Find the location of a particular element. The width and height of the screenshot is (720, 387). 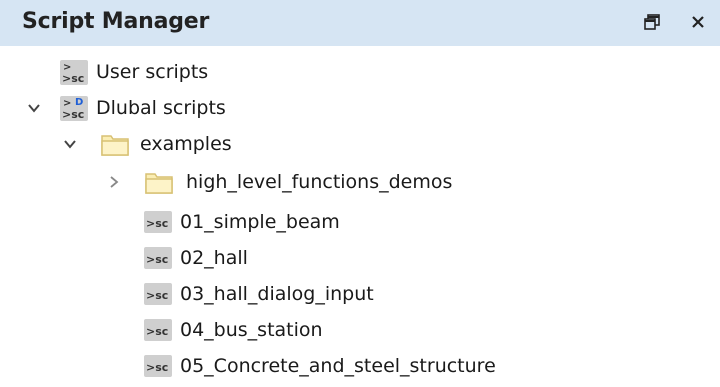

panel-header: Script Manager is located at coordinates (360, 23).